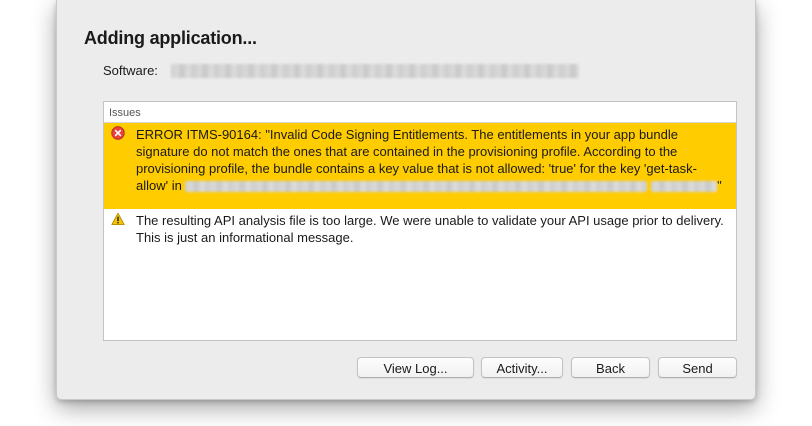 This screenshot has width=812, height=426. Describe the element at coordinates (719, 185) in the screenshot. I see `issue-error-closing-quote: "` at that location.